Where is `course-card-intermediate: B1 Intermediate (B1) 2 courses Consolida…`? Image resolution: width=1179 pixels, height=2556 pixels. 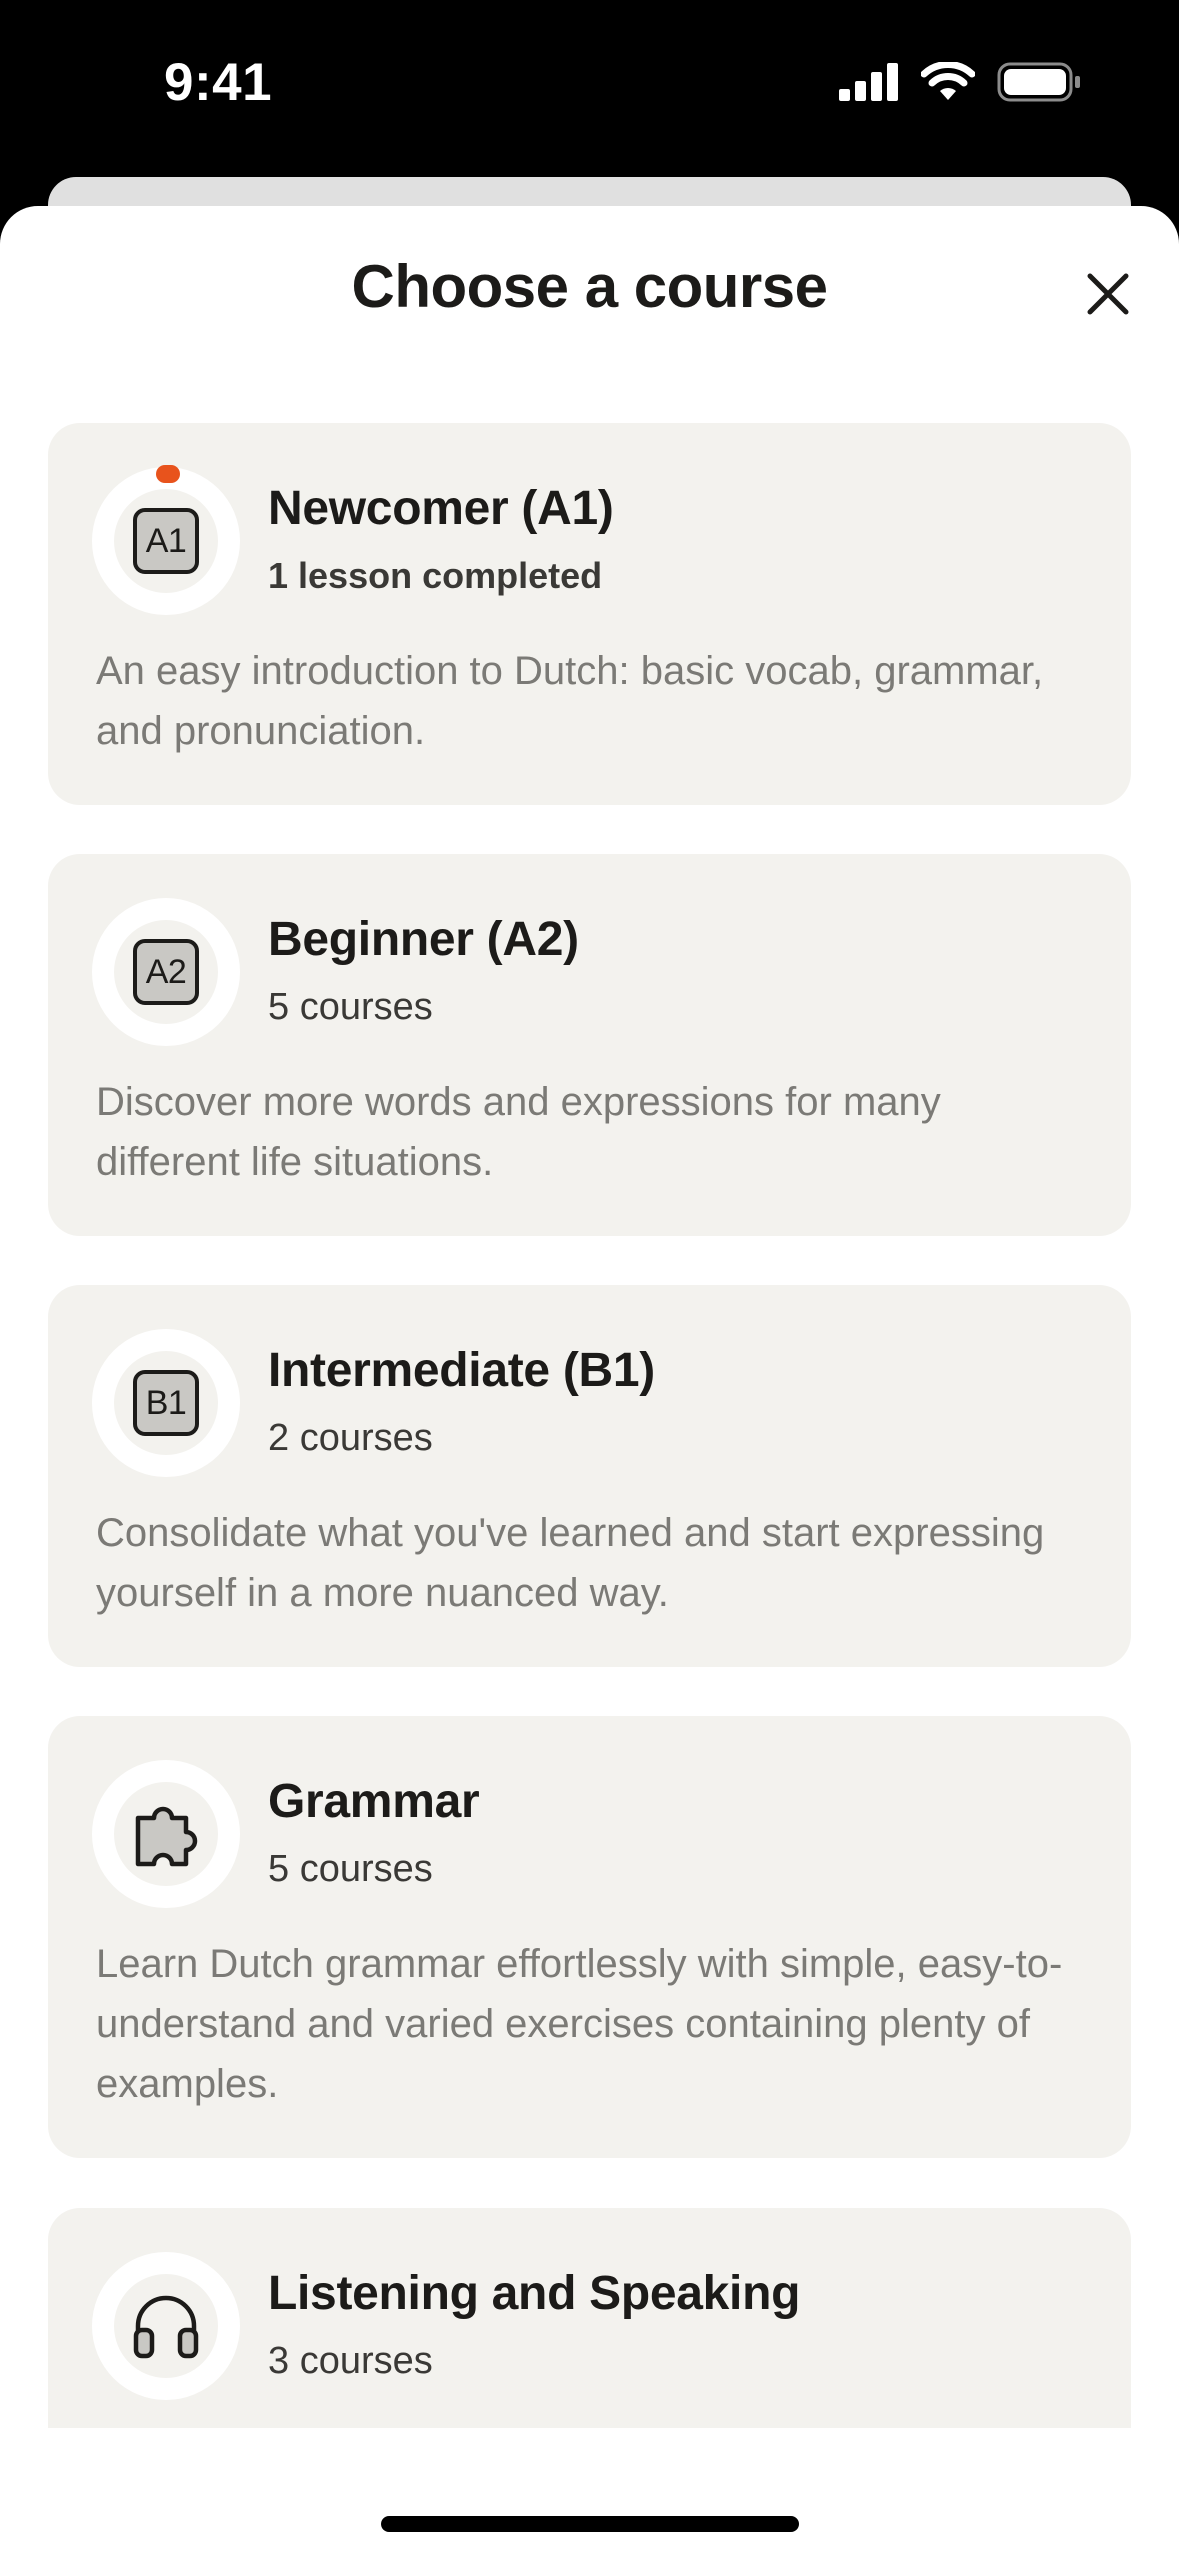 course-card-intermediate: B1 Intermediate (B1) 2 courses Consolida… is located at coordinates (589, 1476).